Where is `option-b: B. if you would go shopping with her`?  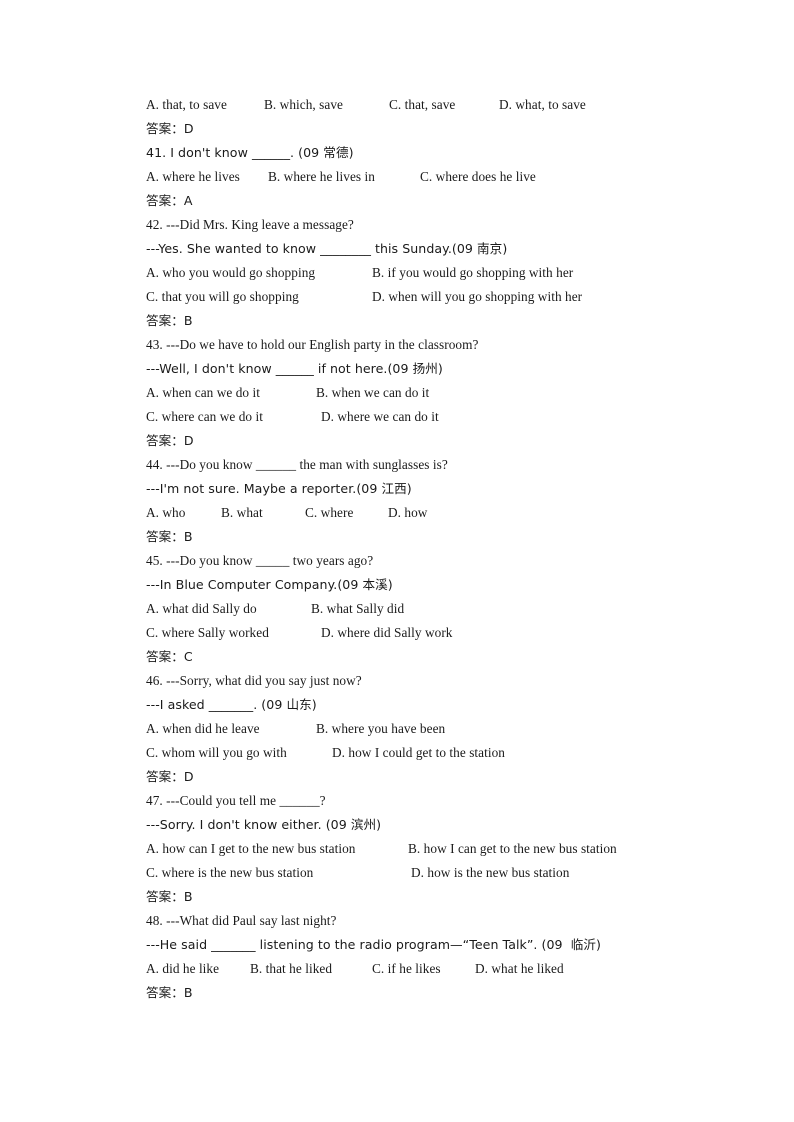 option-b: B. if you would go shopping with her is located at coordinates (473, 272).